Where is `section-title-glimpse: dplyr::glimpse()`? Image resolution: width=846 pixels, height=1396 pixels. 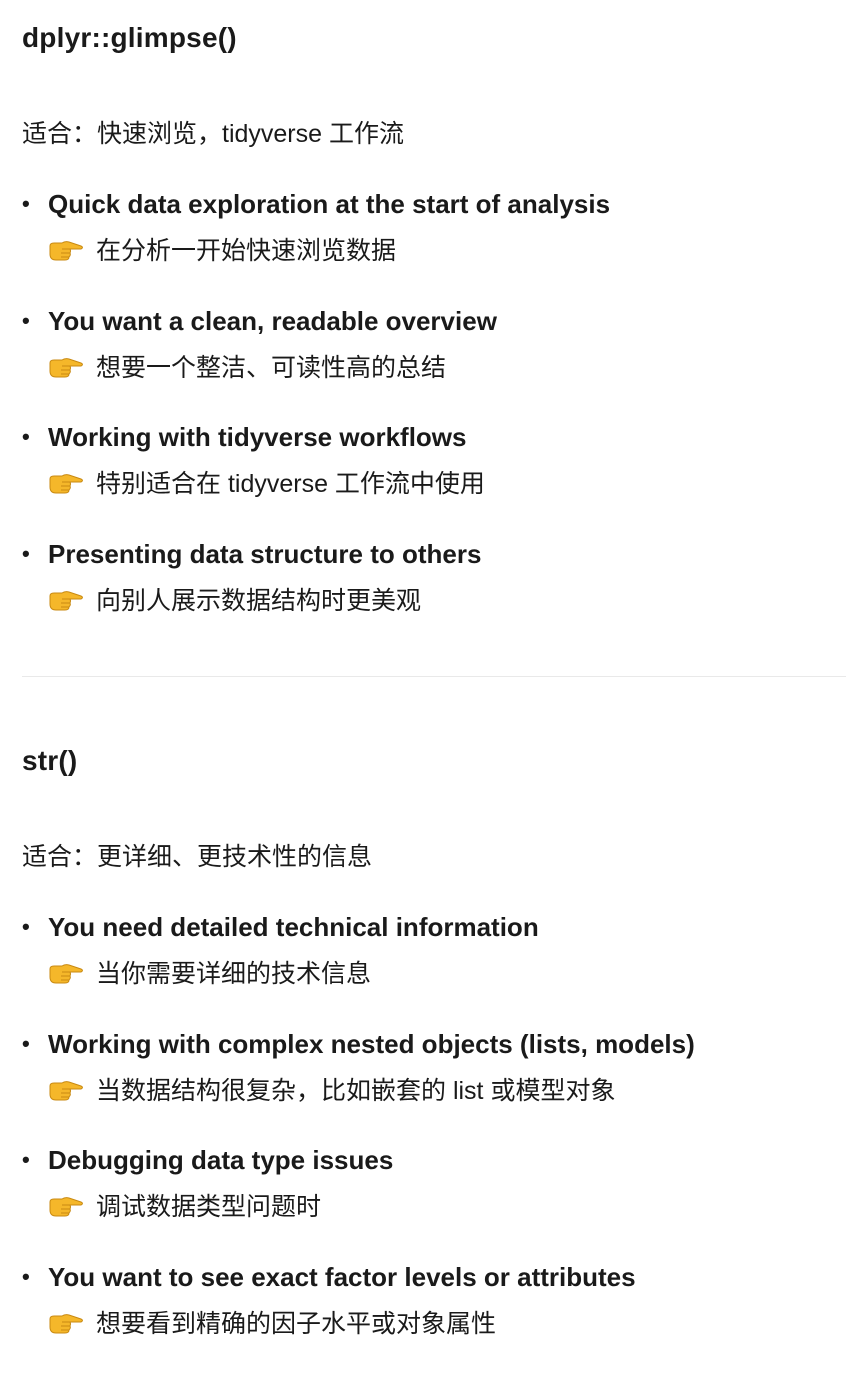
section-title-glimpse: dplyr::glimpse() is located at coordinates (129, 37).